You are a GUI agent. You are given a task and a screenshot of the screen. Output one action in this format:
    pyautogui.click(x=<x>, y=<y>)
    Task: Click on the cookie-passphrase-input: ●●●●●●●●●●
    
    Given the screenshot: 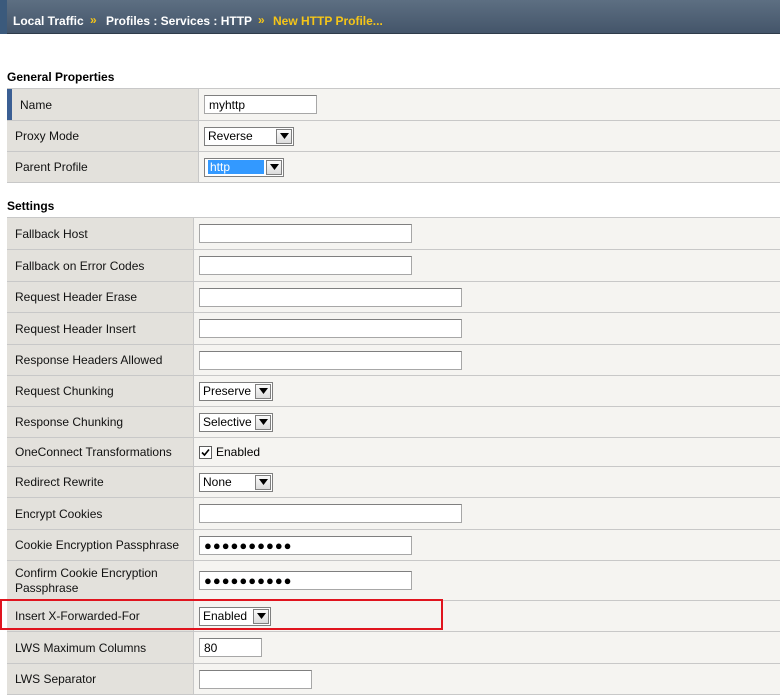 What is the action you would take?
    pyautogui.click(x=305, y=545)
    